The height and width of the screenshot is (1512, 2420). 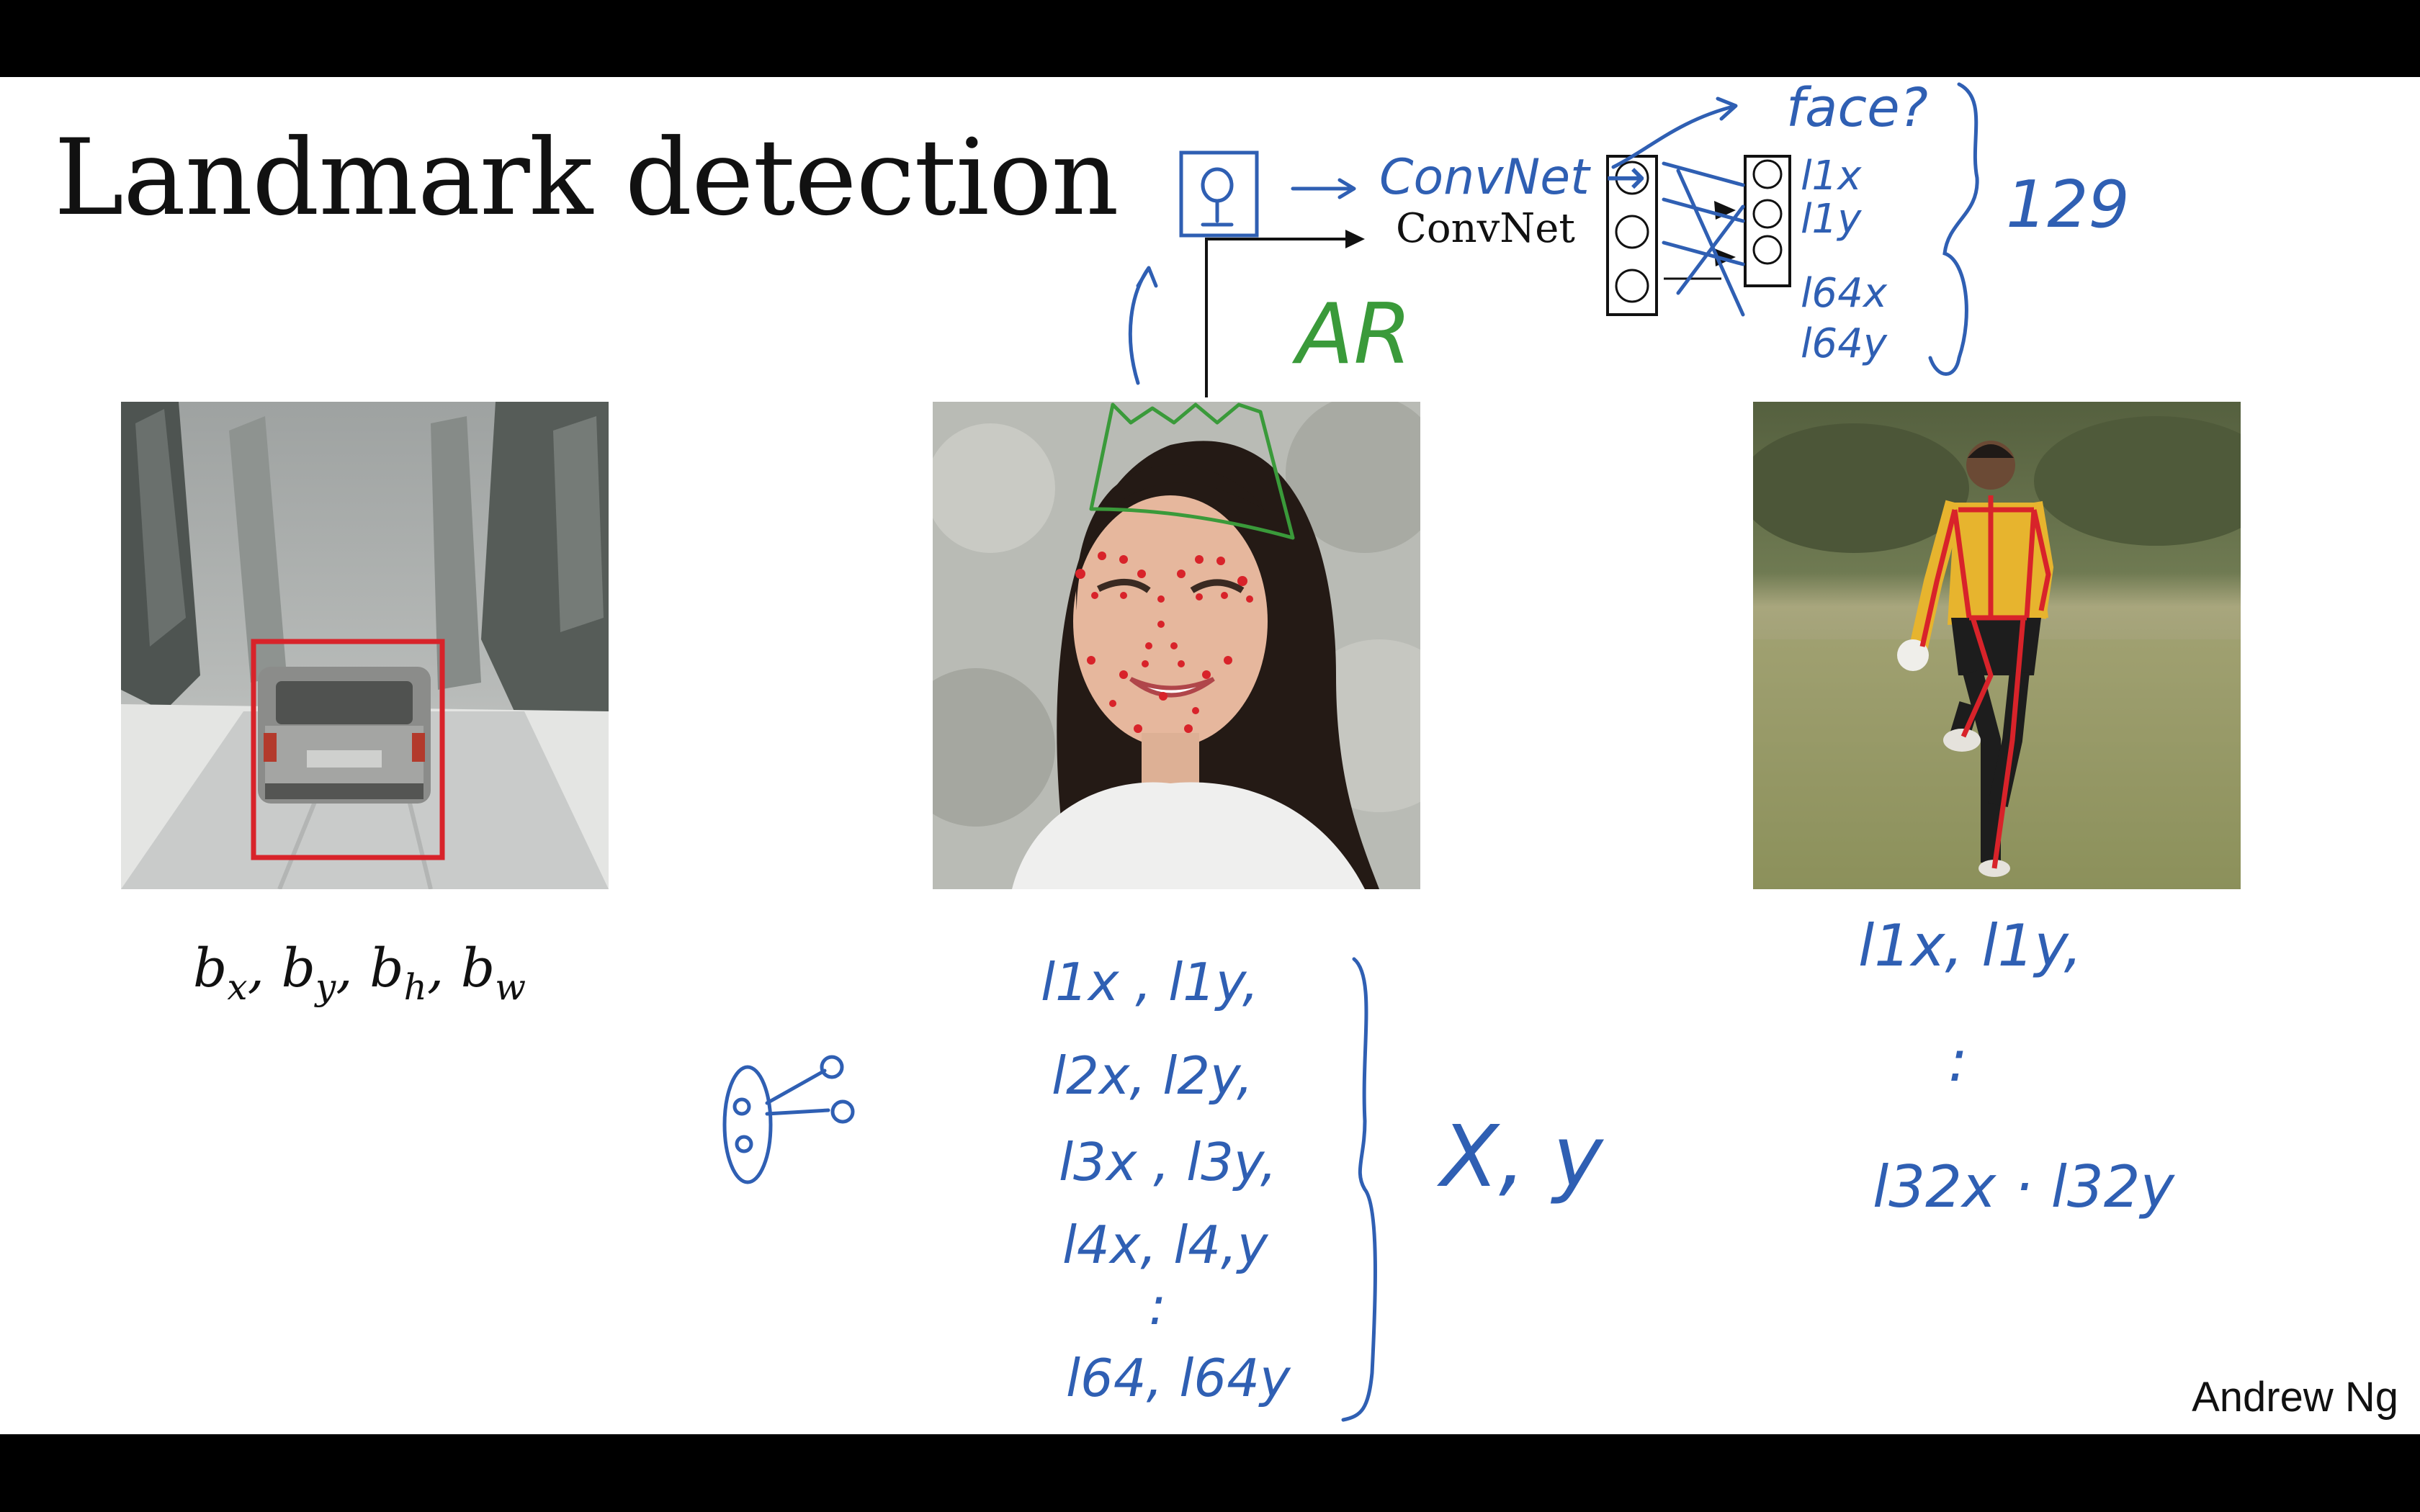 What do you see at coordinates (1152, 1075) in the screenshot?
I see `face-landmark-row-2: l2x, l2y,` at bounding box center [1152, 1075].